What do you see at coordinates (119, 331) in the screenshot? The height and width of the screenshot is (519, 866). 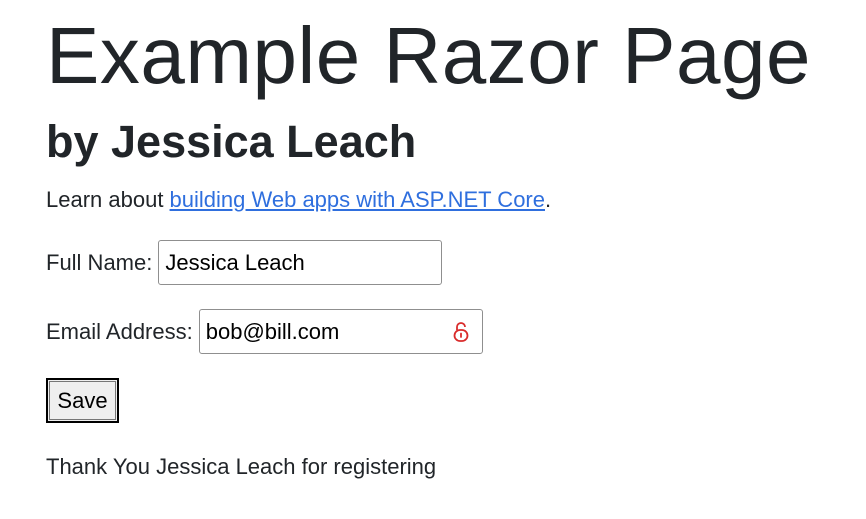 I see `email-label: Email Address:` at bounding box center [119, 331].